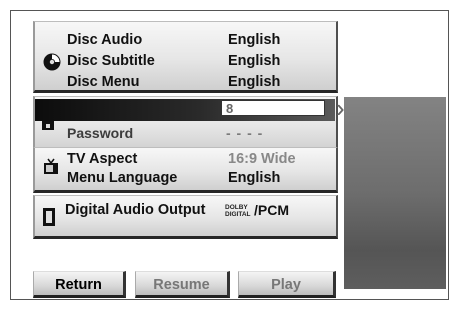 This screenshot has width=461, height=311. I want to click on dolby-digital-logo: DOLBY DIGITAL, so click(238, 211).